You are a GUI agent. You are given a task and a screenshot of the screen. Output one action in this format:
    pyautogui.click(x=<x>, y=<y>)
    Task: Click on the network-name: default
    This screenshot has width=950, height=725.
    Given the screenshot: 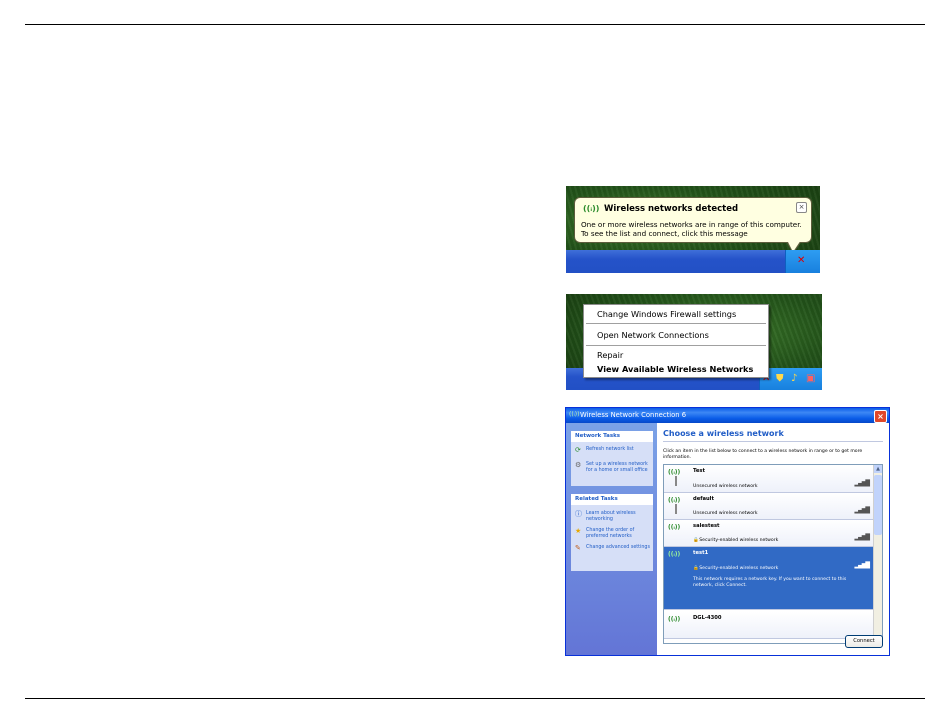 What is the action you would take?
    pyautogui.click(x=703, y=499)
    